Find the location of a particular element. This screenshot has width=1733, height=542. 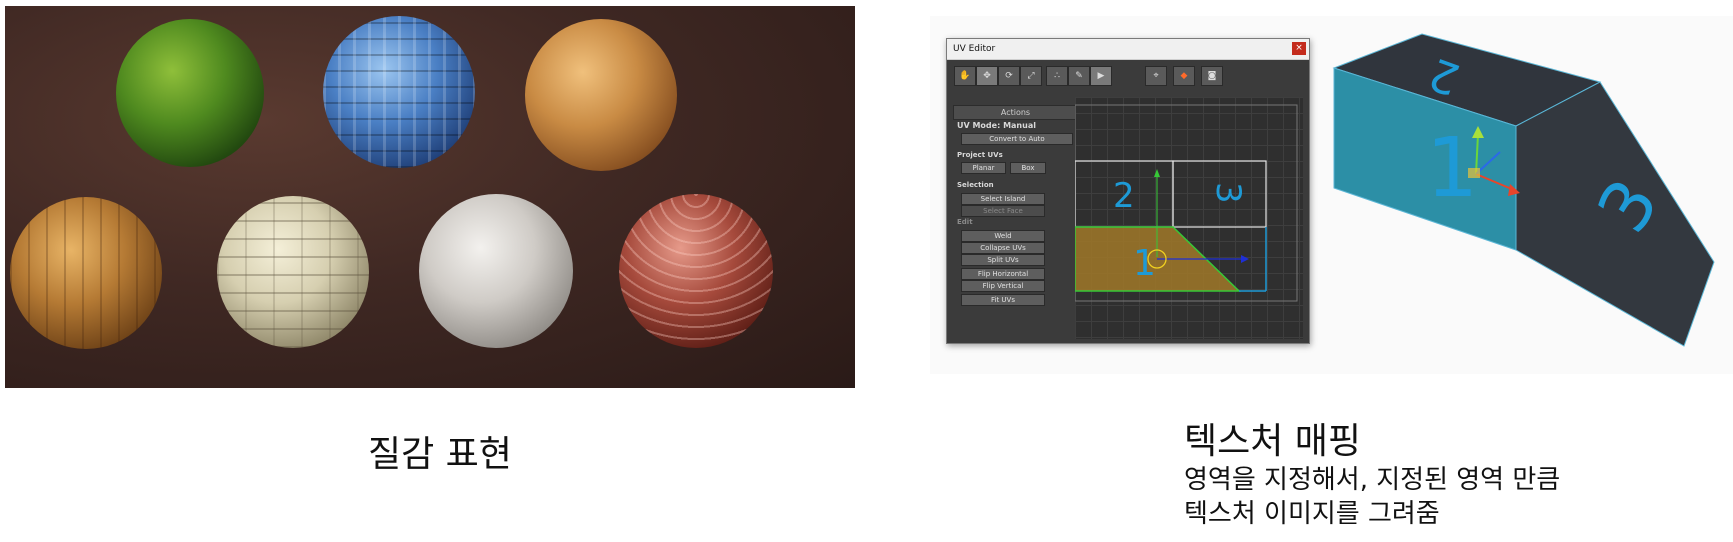

flip-vertical-button: Flip Vertical is located at coordinates (1003, 286).